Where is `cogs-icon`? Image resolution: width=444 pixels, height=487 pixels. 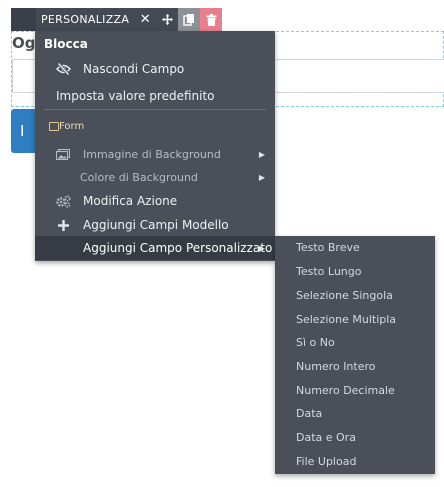
cogs-icon is located at coordinates (63, 201).